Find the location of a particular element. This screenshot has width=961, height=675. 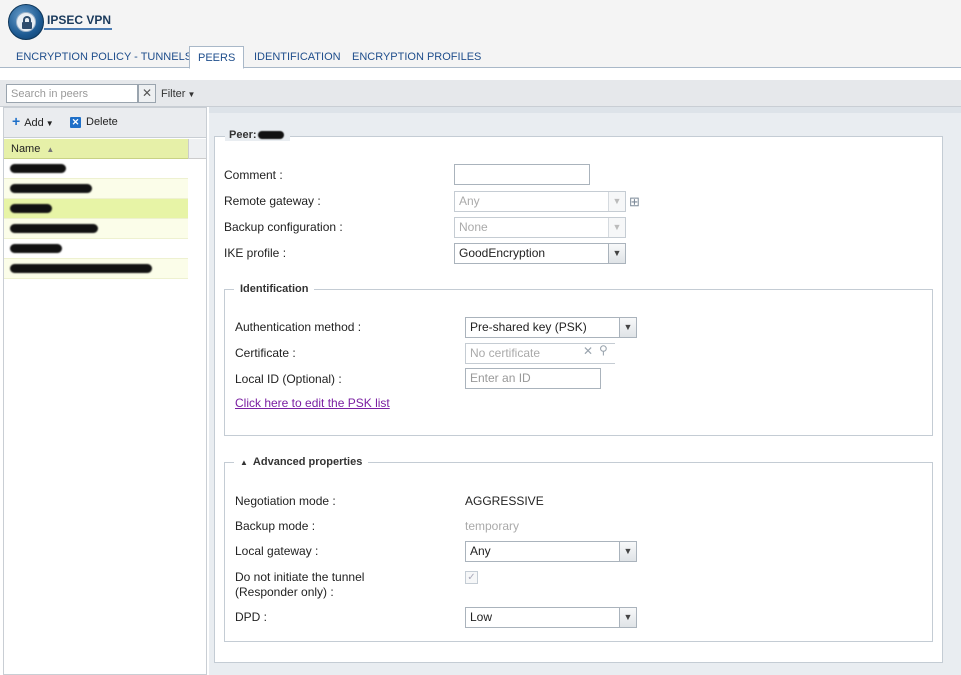

edit-psk-list-link: Click here to edit the PSK list is located at coordinates (312, 403).